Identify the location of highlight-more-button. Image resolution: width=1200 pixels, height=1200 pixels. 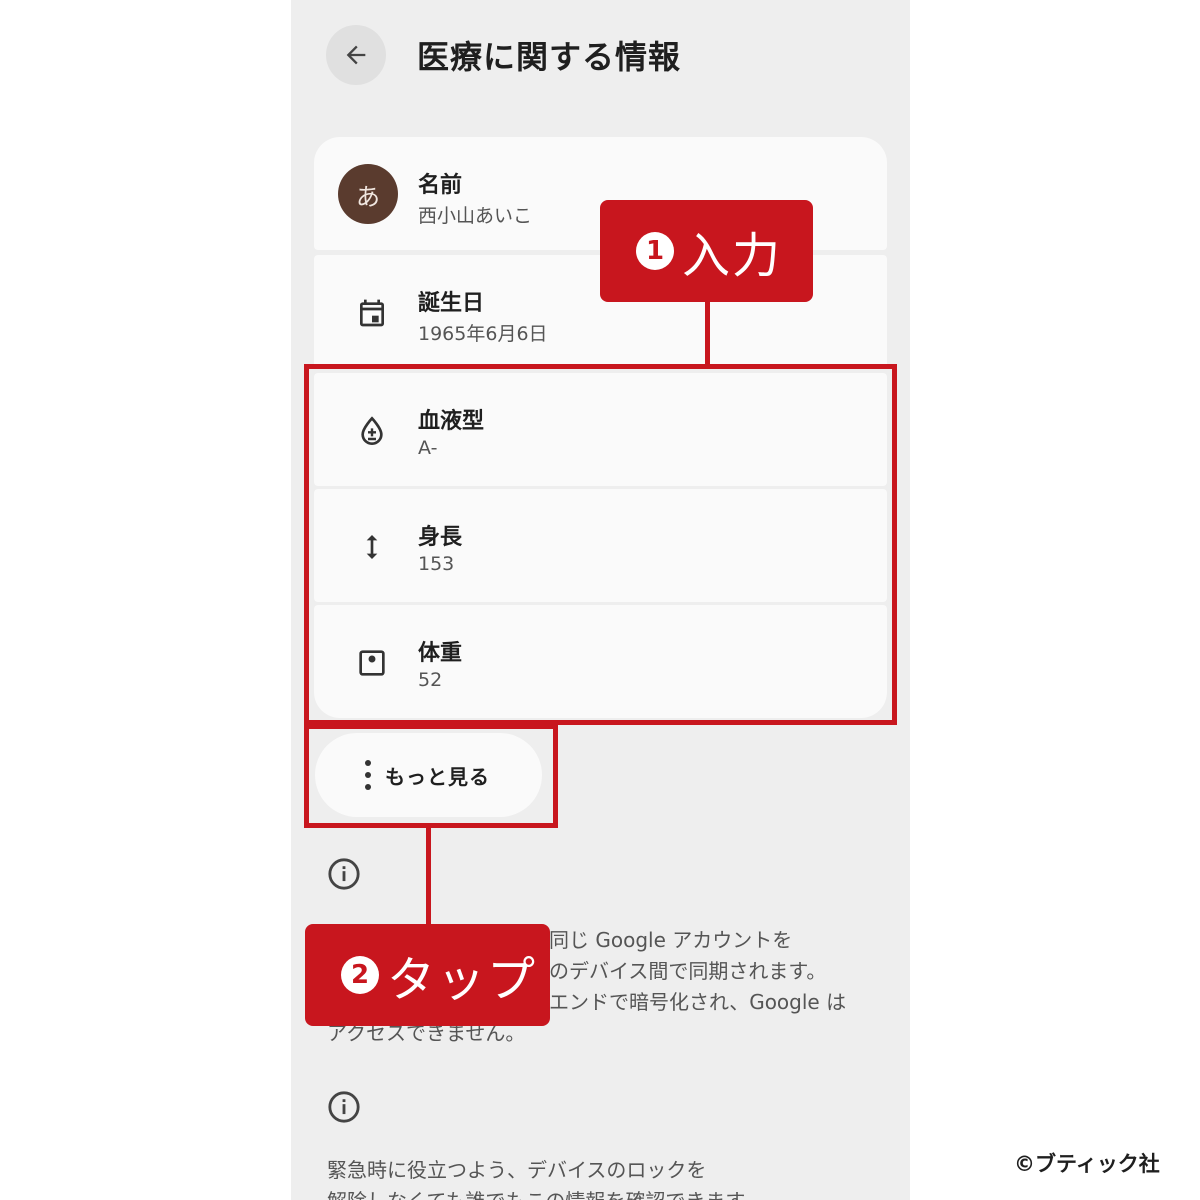
(431, 776).